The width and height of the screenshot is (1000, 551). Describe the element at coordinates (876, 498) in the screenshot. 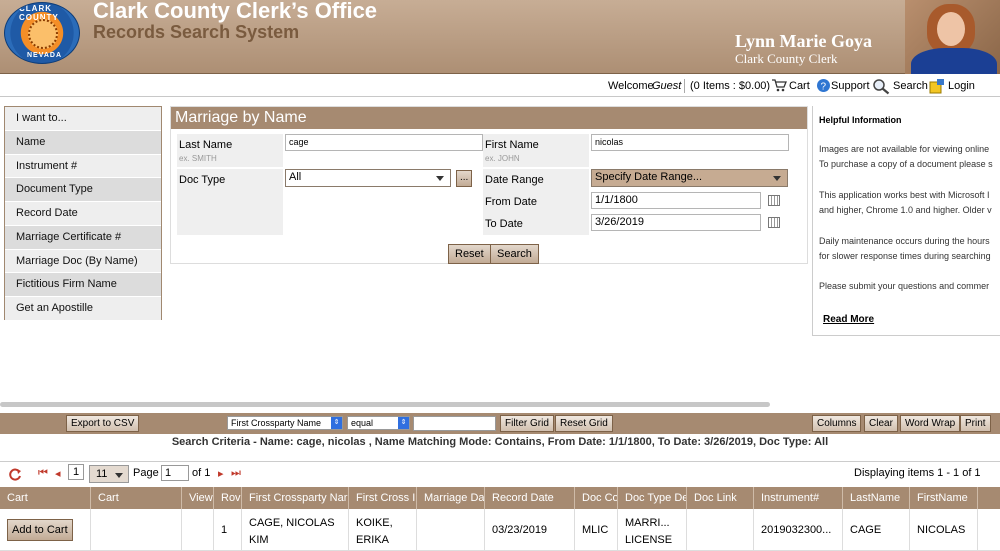

I see `column-header: LastName` at that location.